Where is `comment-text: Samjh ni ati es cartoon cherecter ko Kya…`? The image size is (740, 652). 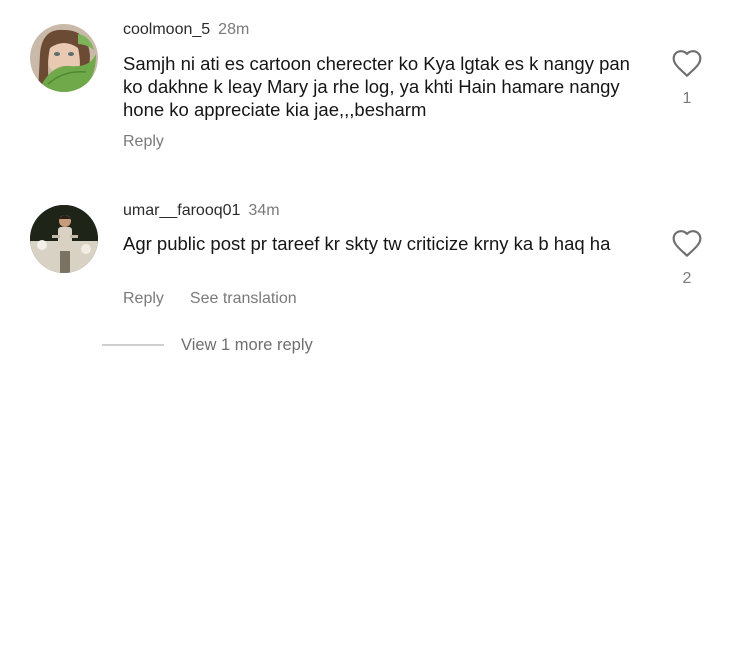 comment-text: Samjh ni ati es cartoon cherecter ko Kya… is located at coordinates (376, 86).